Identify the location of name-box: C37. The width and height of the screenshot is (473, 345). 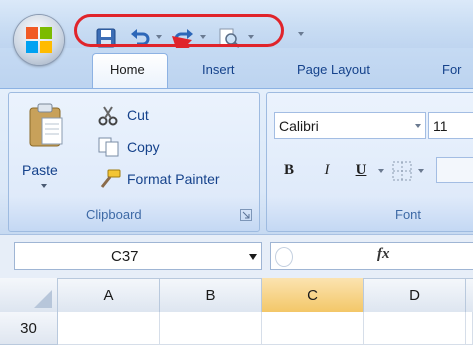
(138, 256).